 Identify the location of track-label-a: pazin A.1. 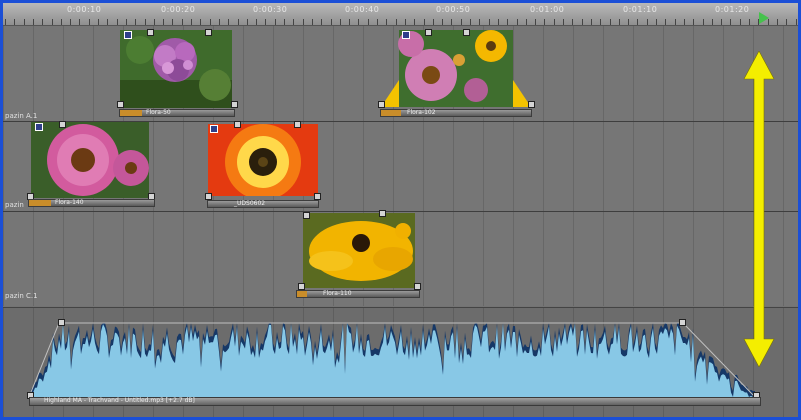
(21, 116).